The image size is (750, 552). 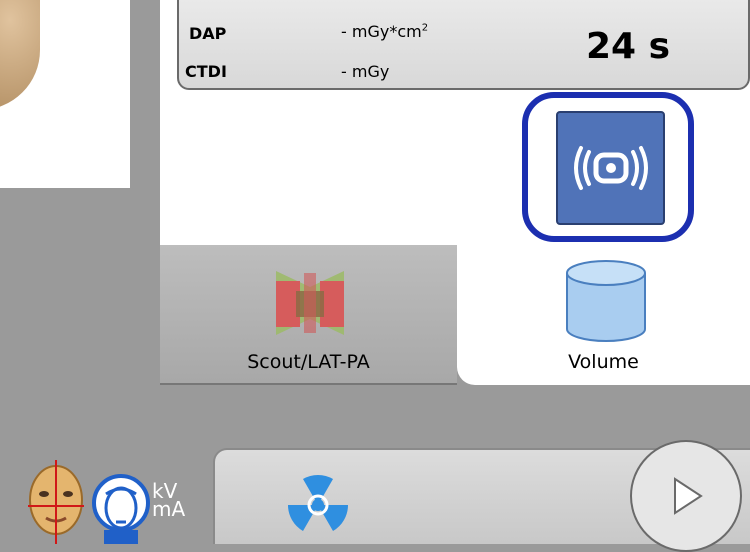 What do you see at coordinates (463, 45) in the screenshot?
I see `dose-info-box: DAP - mGy*cm2 CTDI - mGy 24 s` at bounding box center [463, 45].